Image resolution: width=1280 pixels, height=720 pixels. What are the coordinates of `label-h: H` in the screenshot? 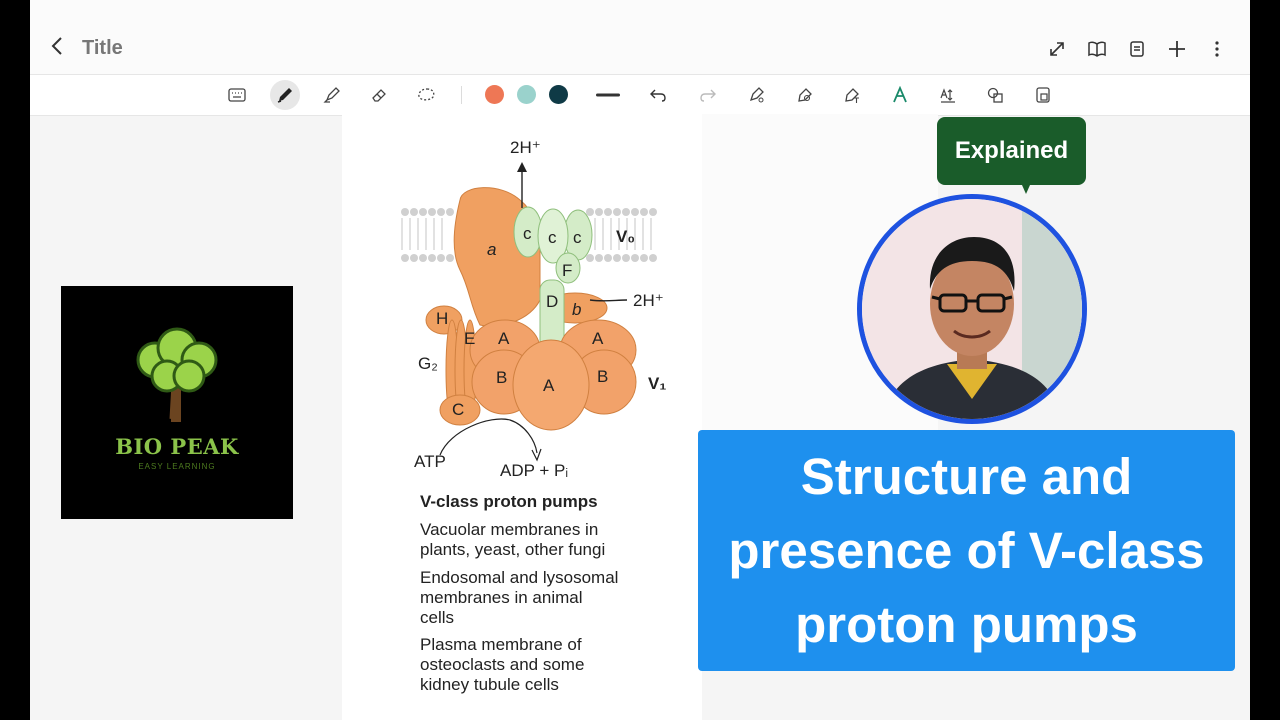 It's located at (442, 318).